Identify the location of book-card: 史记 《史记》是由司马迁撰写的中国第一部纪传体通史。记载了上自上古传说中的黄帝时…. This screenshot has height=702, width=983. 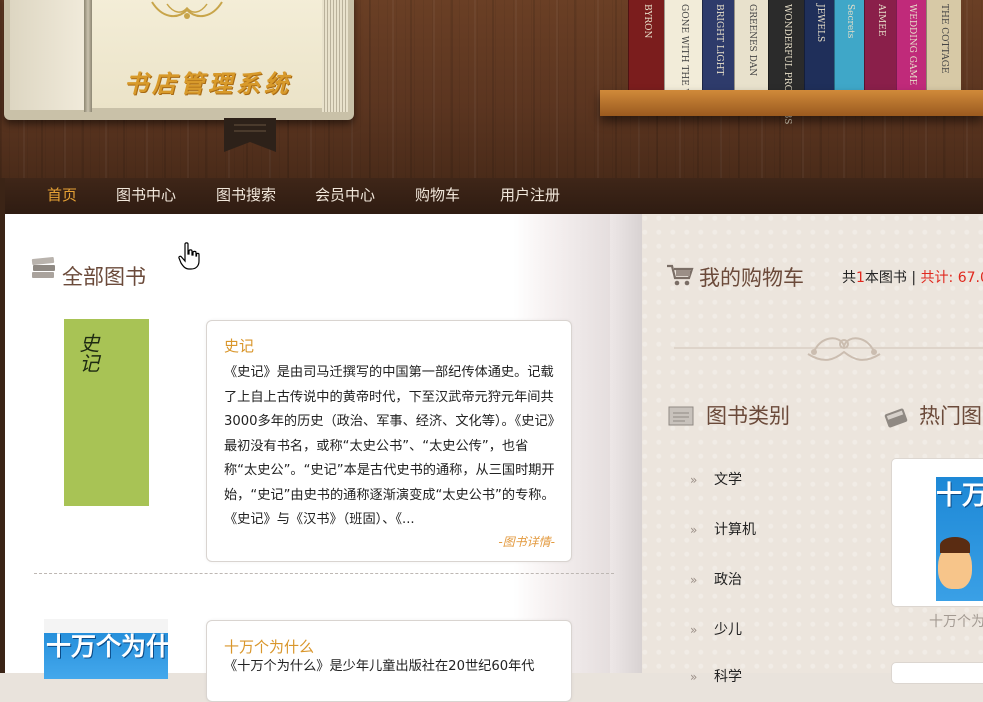
(389, 441).